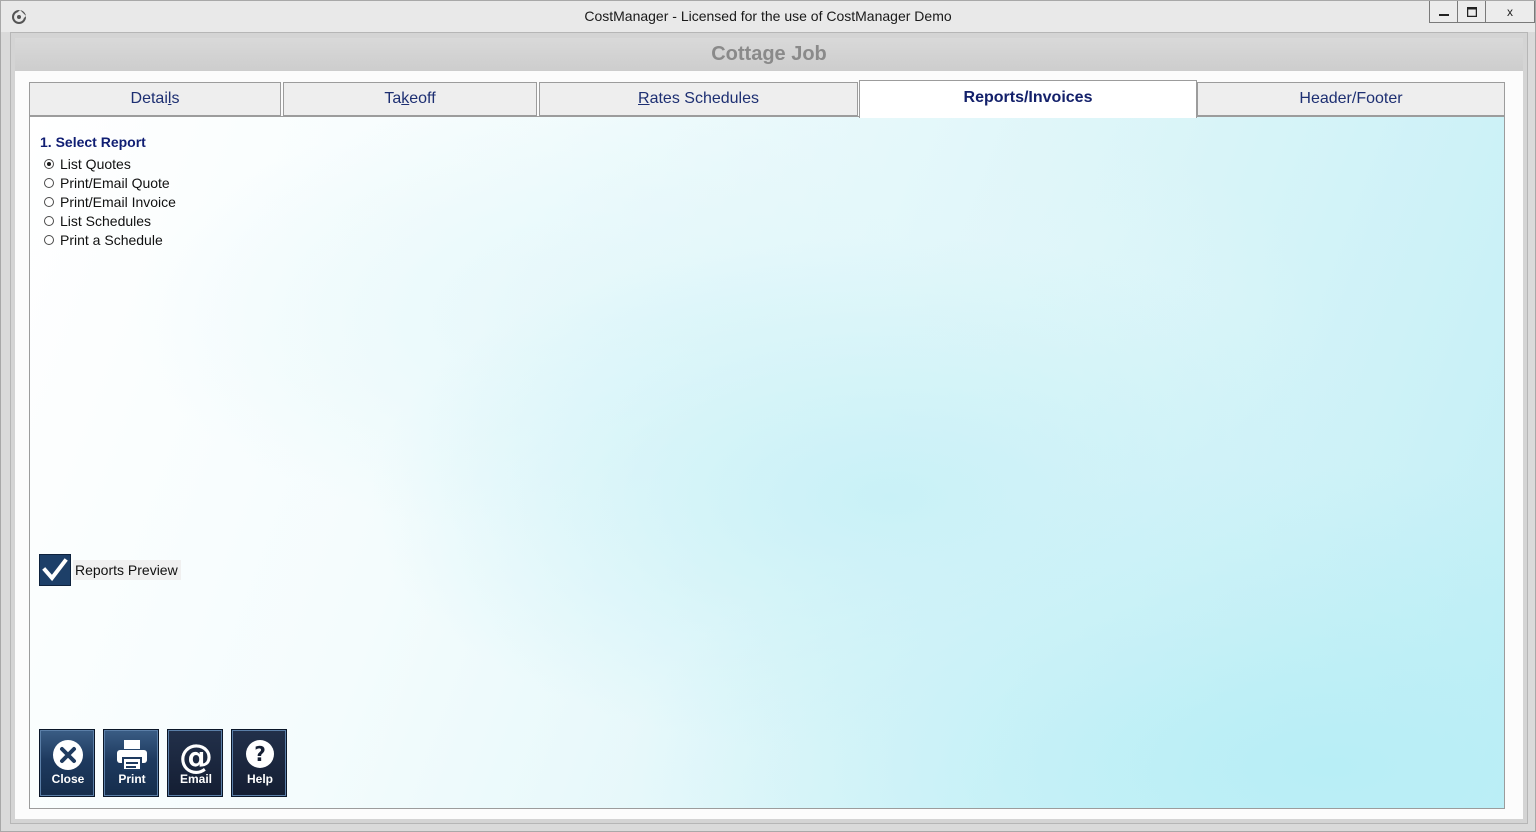  Describe the element at coordinates (127, 570) in the screenshot. I see `reports-preview-label: Reports Preview` at that location.